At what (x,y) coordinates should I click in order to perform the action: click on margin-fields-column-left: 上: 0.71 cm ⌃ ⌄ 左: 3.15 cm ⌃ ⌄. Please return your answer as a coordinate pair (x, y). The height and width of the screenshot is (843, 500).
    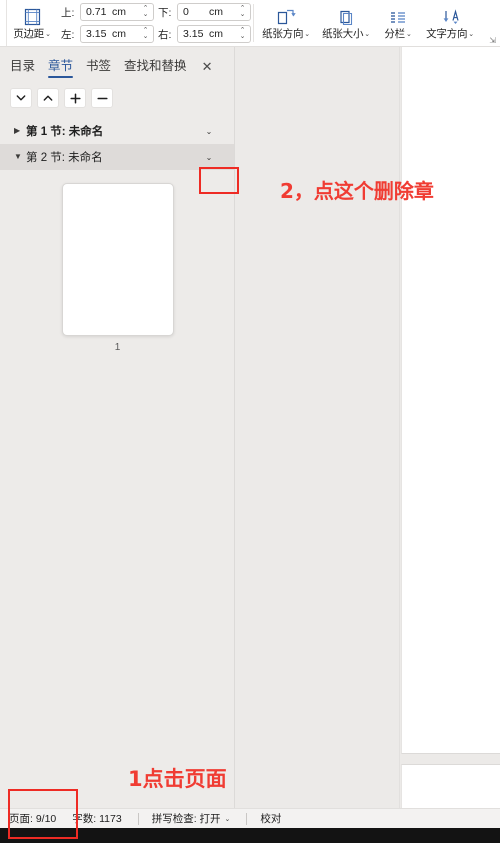
    Looking at the image, I should click on (105, 23).